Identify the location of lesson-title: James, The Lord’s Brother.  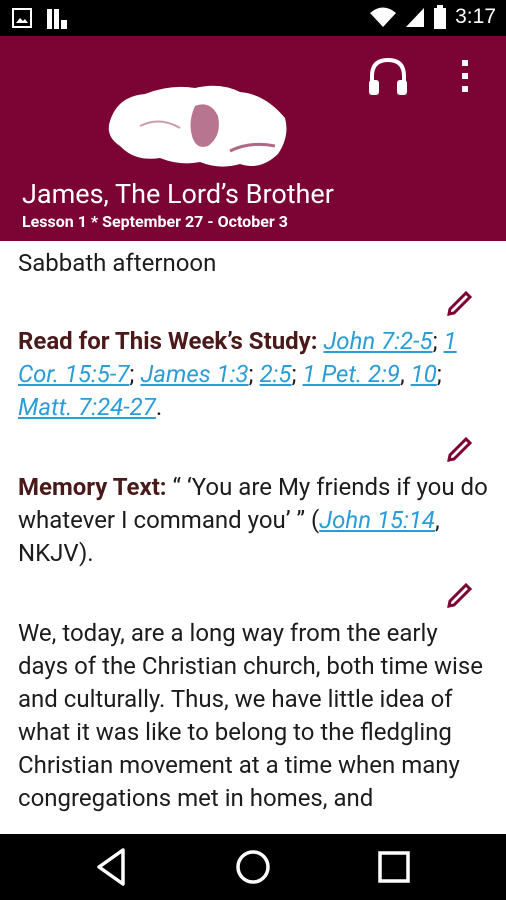
(178, 194).